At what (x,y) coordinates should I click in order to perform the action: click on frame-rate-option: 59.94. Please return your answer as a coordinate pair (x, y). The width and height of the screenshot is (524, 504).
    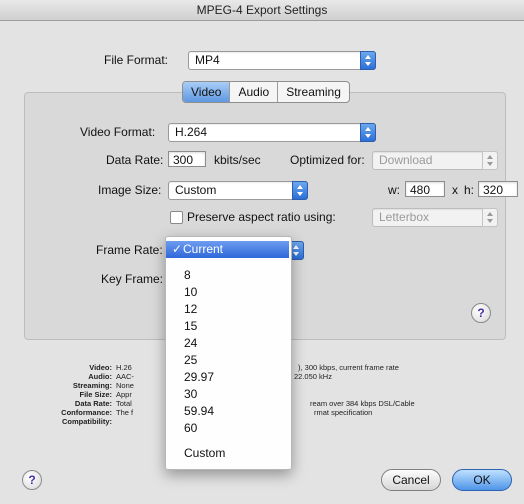
    Looking at the image, I should click on (199, 411).